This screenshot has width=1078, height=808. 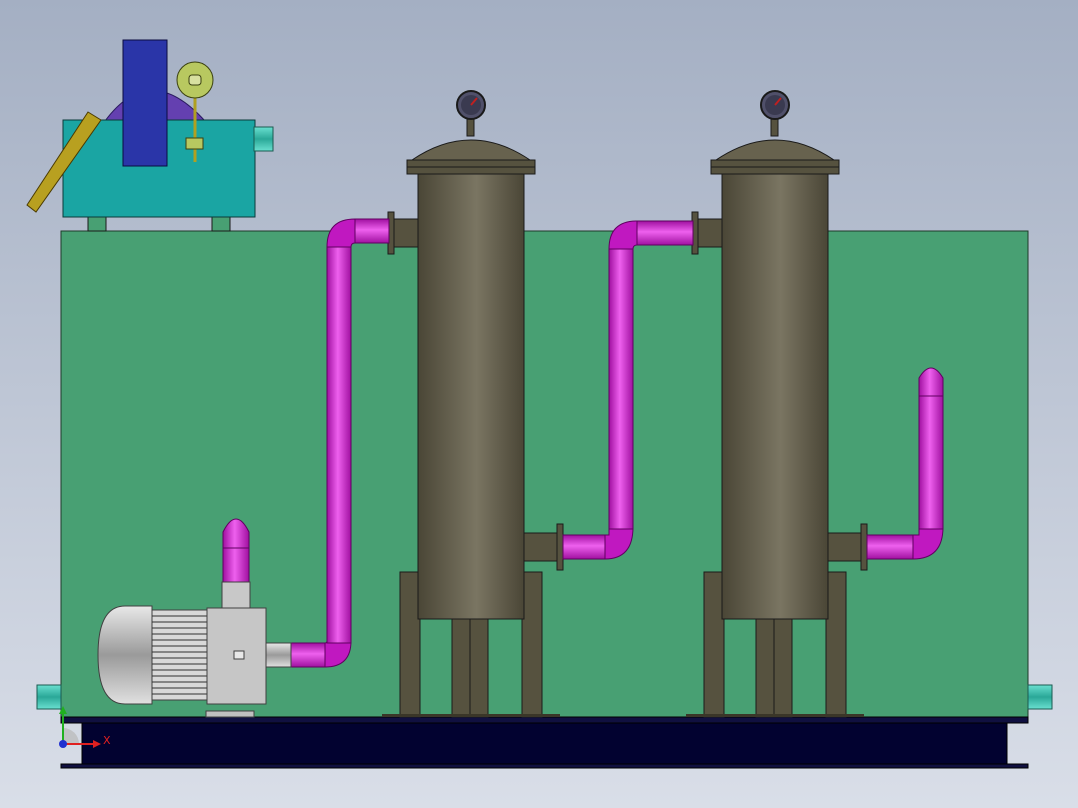 I want to click on machine-foot-right, so click(x=221, y=223).